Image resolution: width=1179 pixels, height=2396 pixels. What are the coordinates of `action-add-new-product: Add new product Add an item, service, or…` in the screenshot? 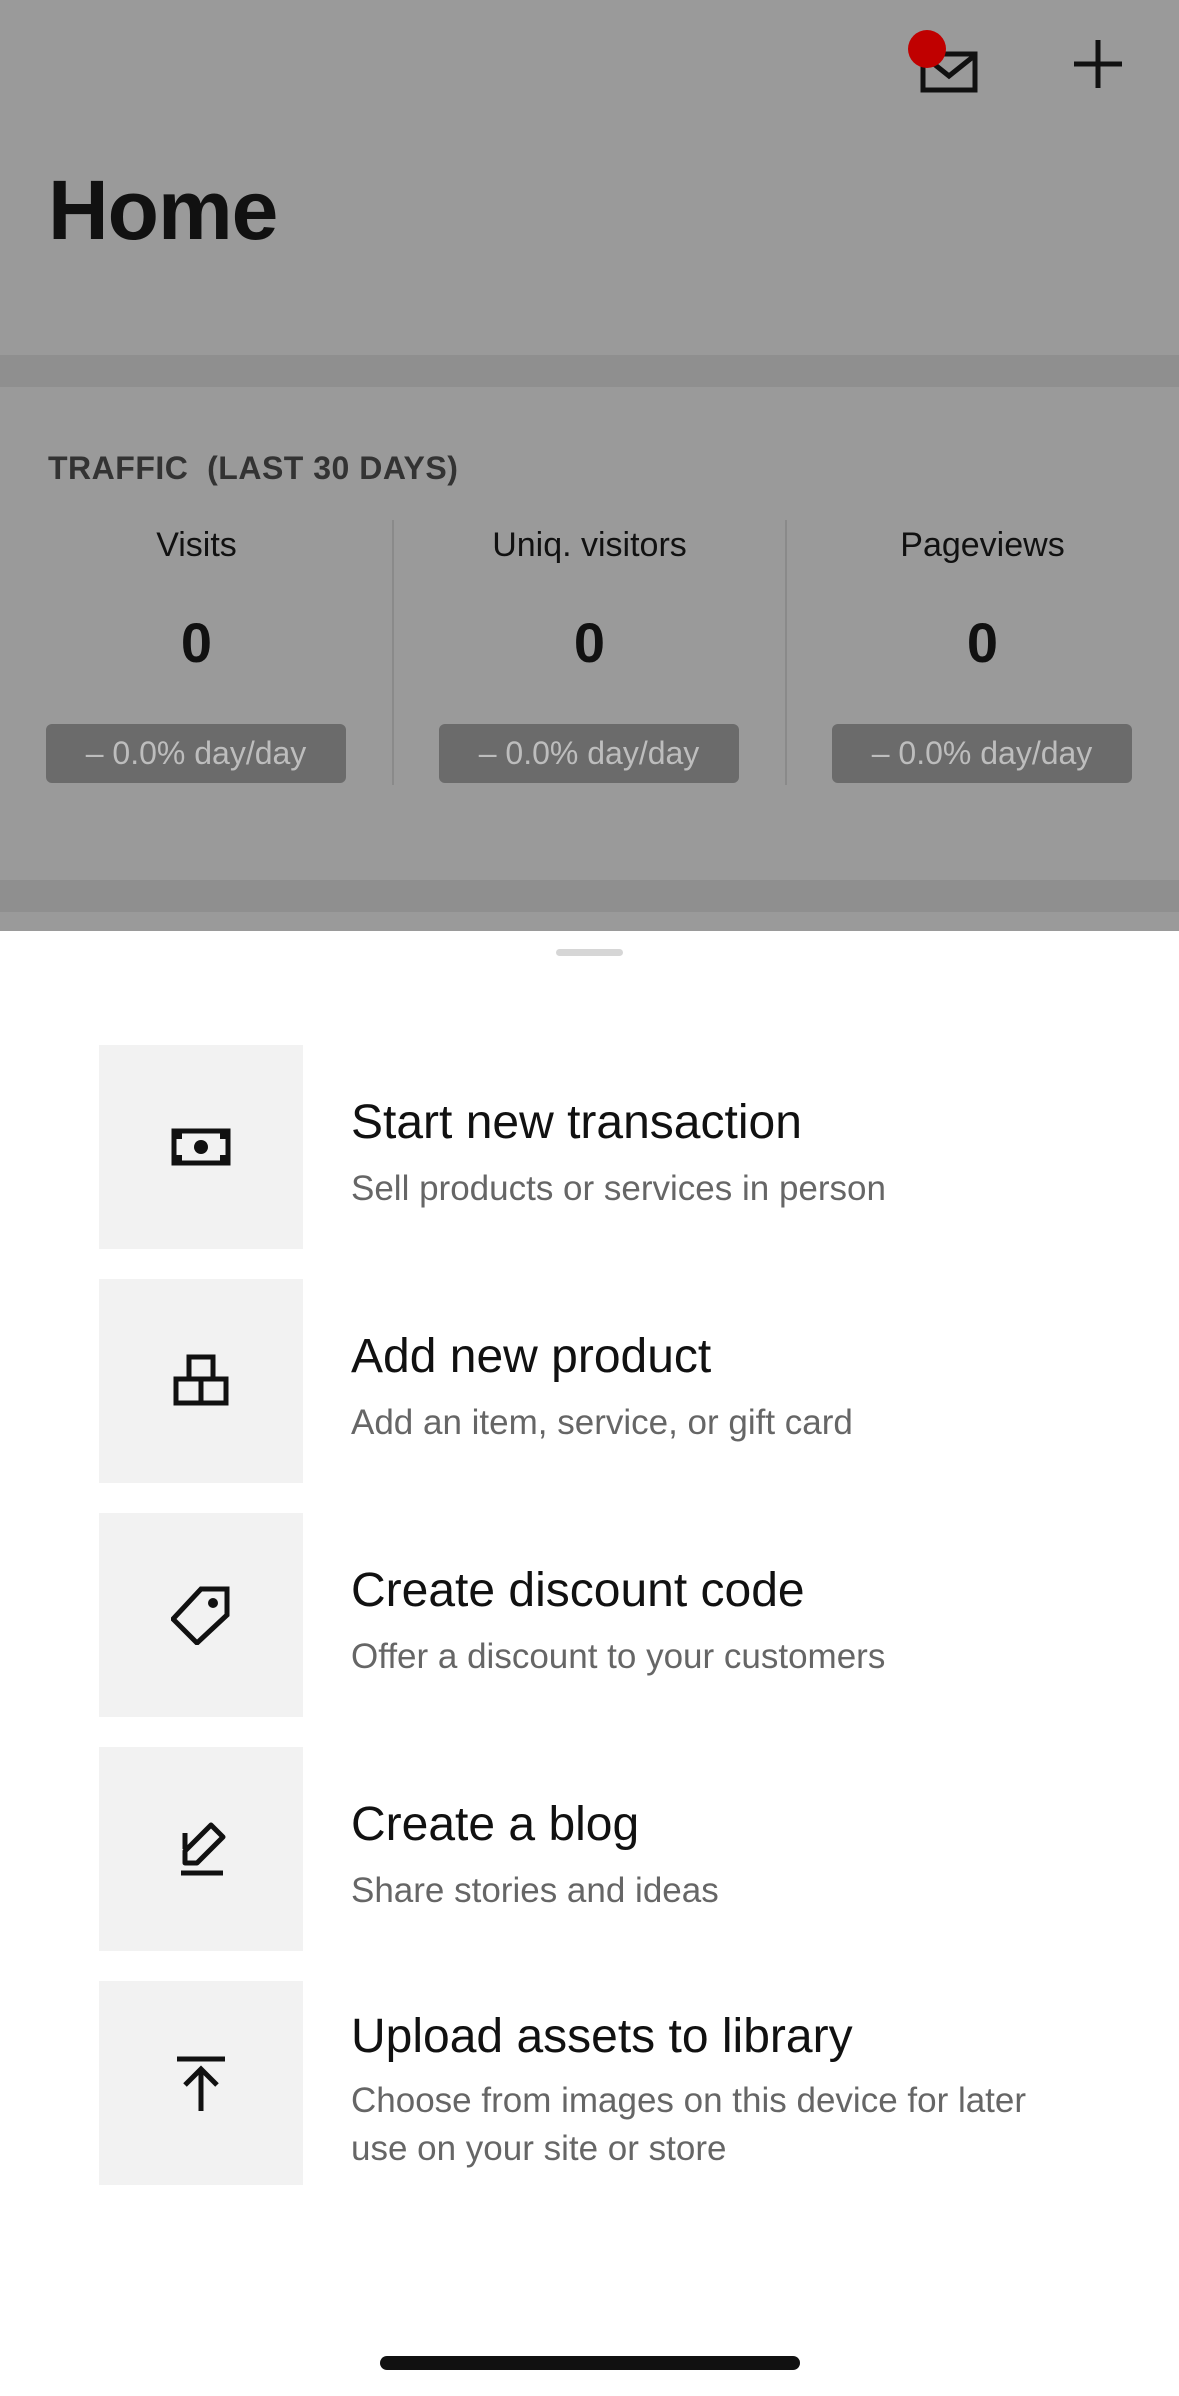 It's located at (599, 1381).